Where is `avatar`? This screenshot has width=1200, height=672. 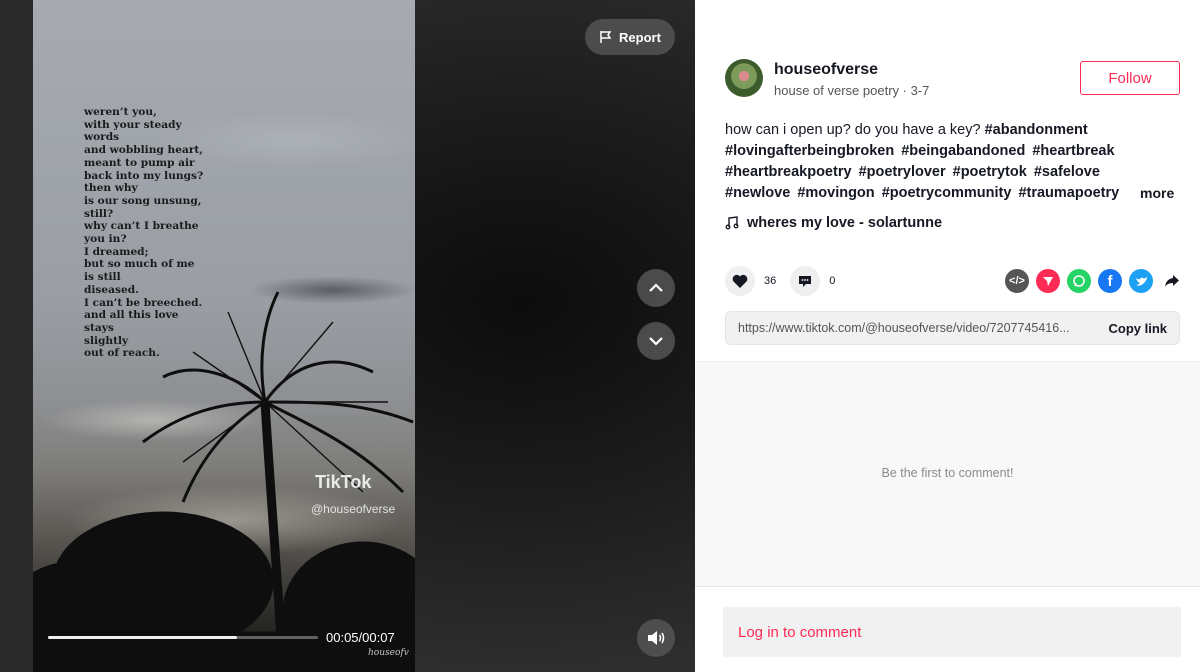
avatar is located at coordinates (744, 78).